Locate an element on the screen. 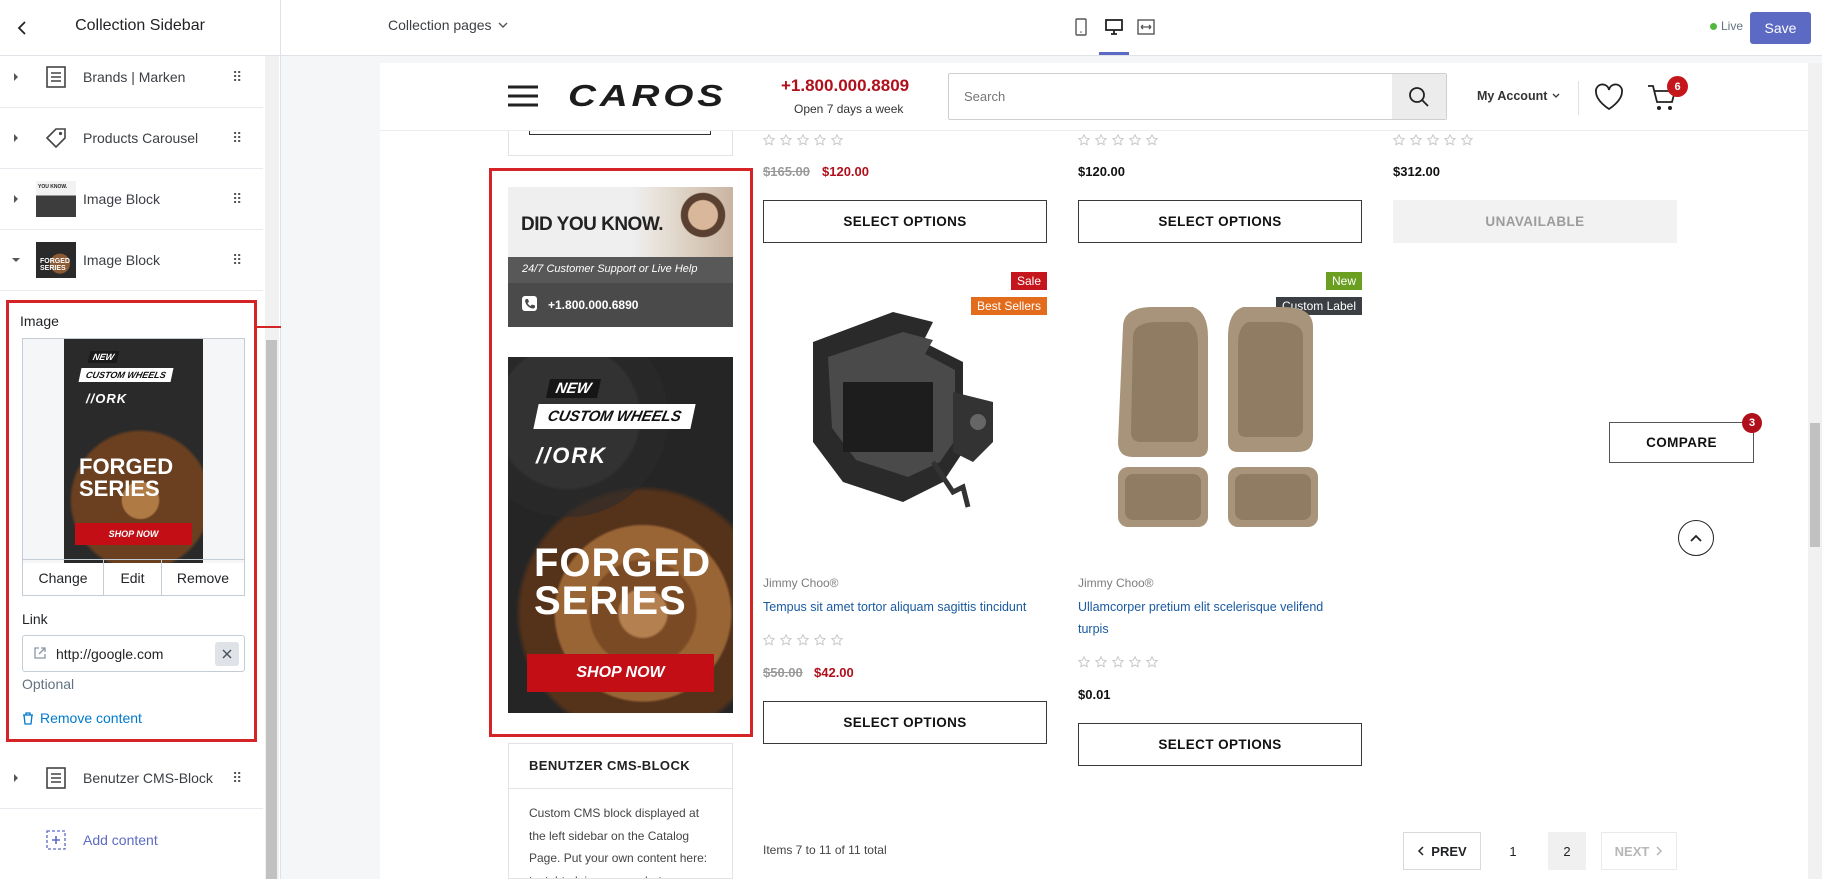 This screenshot has width=1822, height=879. cms-text-line: Custom CMS block displayed at is located at coordinates (614, 813).